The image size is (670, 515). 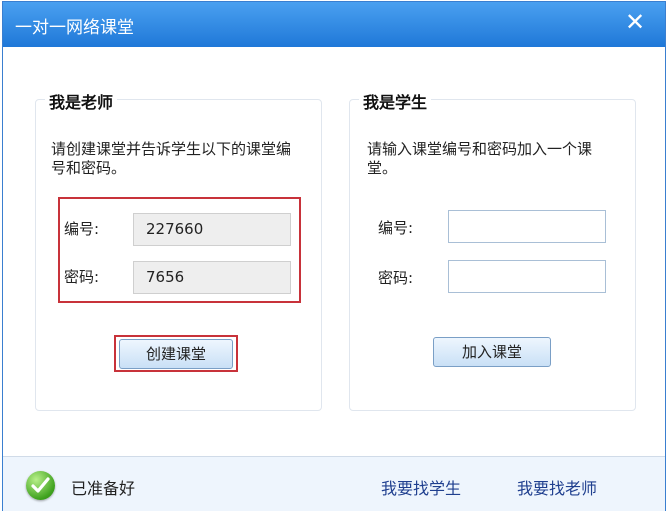 I want to click on student-room-id-input, so click(x=527, y=226).